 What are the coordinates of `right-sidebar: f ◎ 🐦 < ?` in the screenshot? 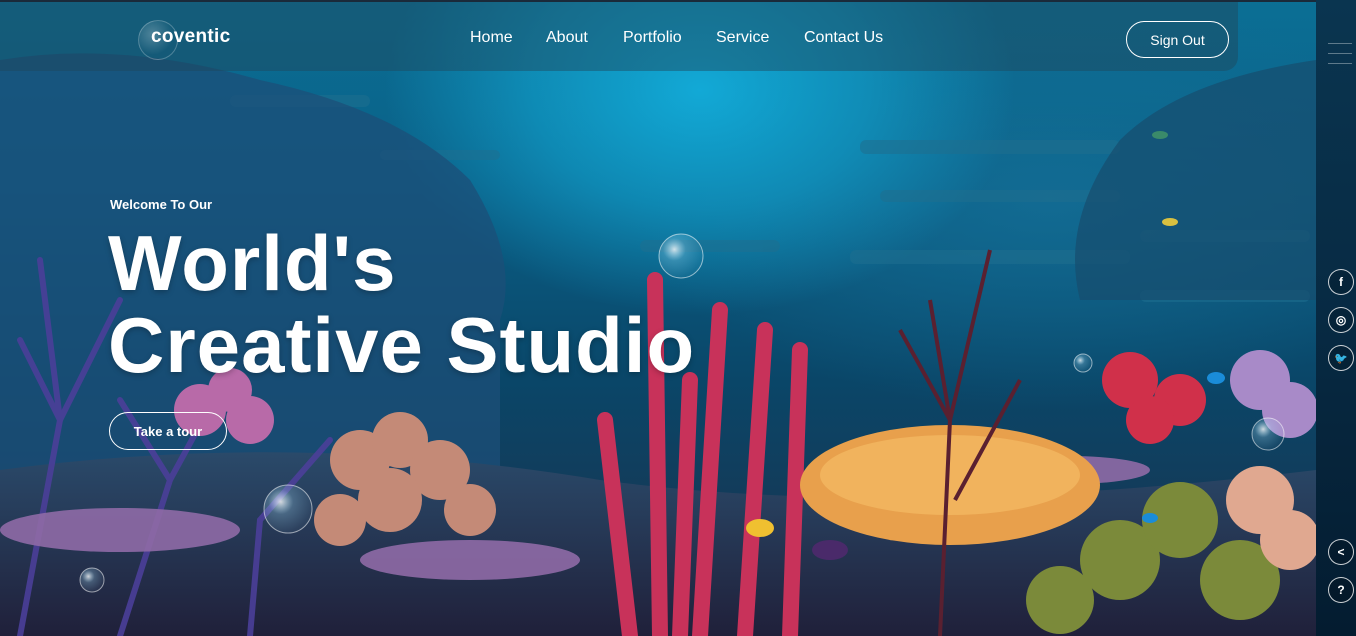 It's located at (1336, 318).